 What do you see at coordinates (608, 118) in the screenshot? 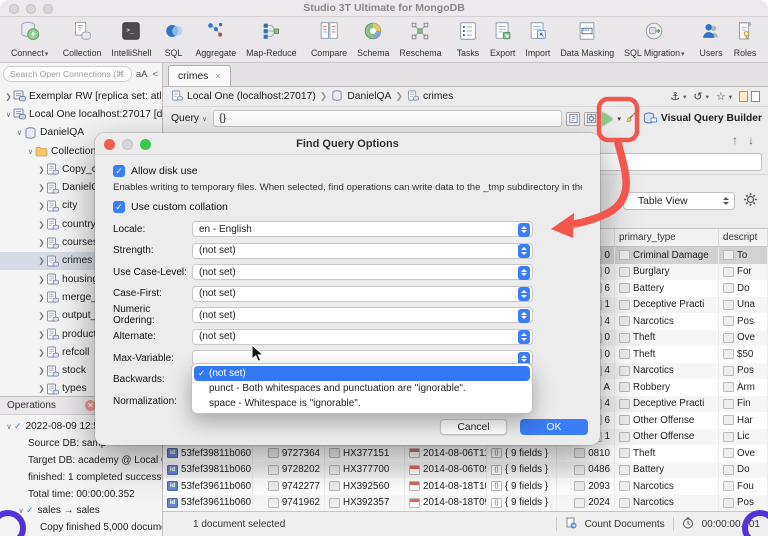
I see `run-query-button` at bounding box center [608, 118].